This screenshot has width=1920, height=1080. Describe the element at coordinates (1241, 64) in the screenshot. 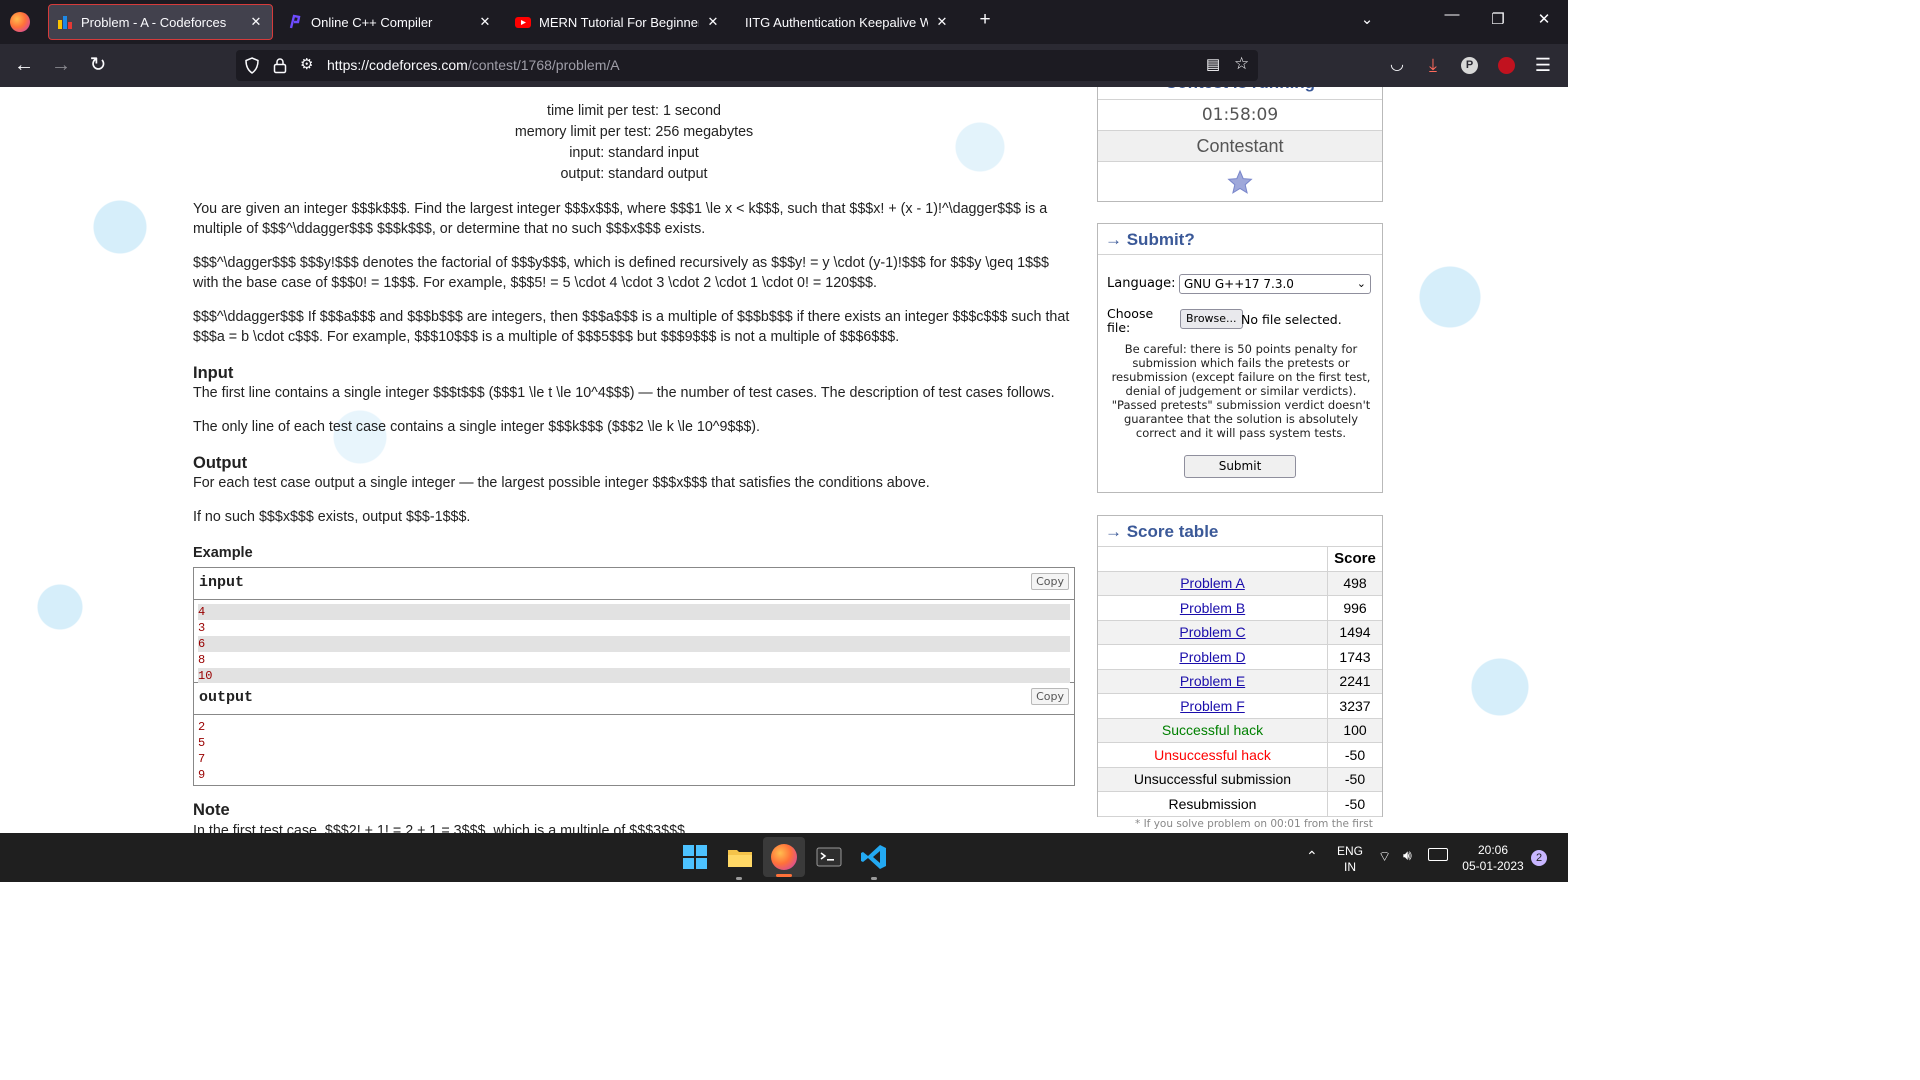

I see `bookmark-star-icon: ☆` at that location.